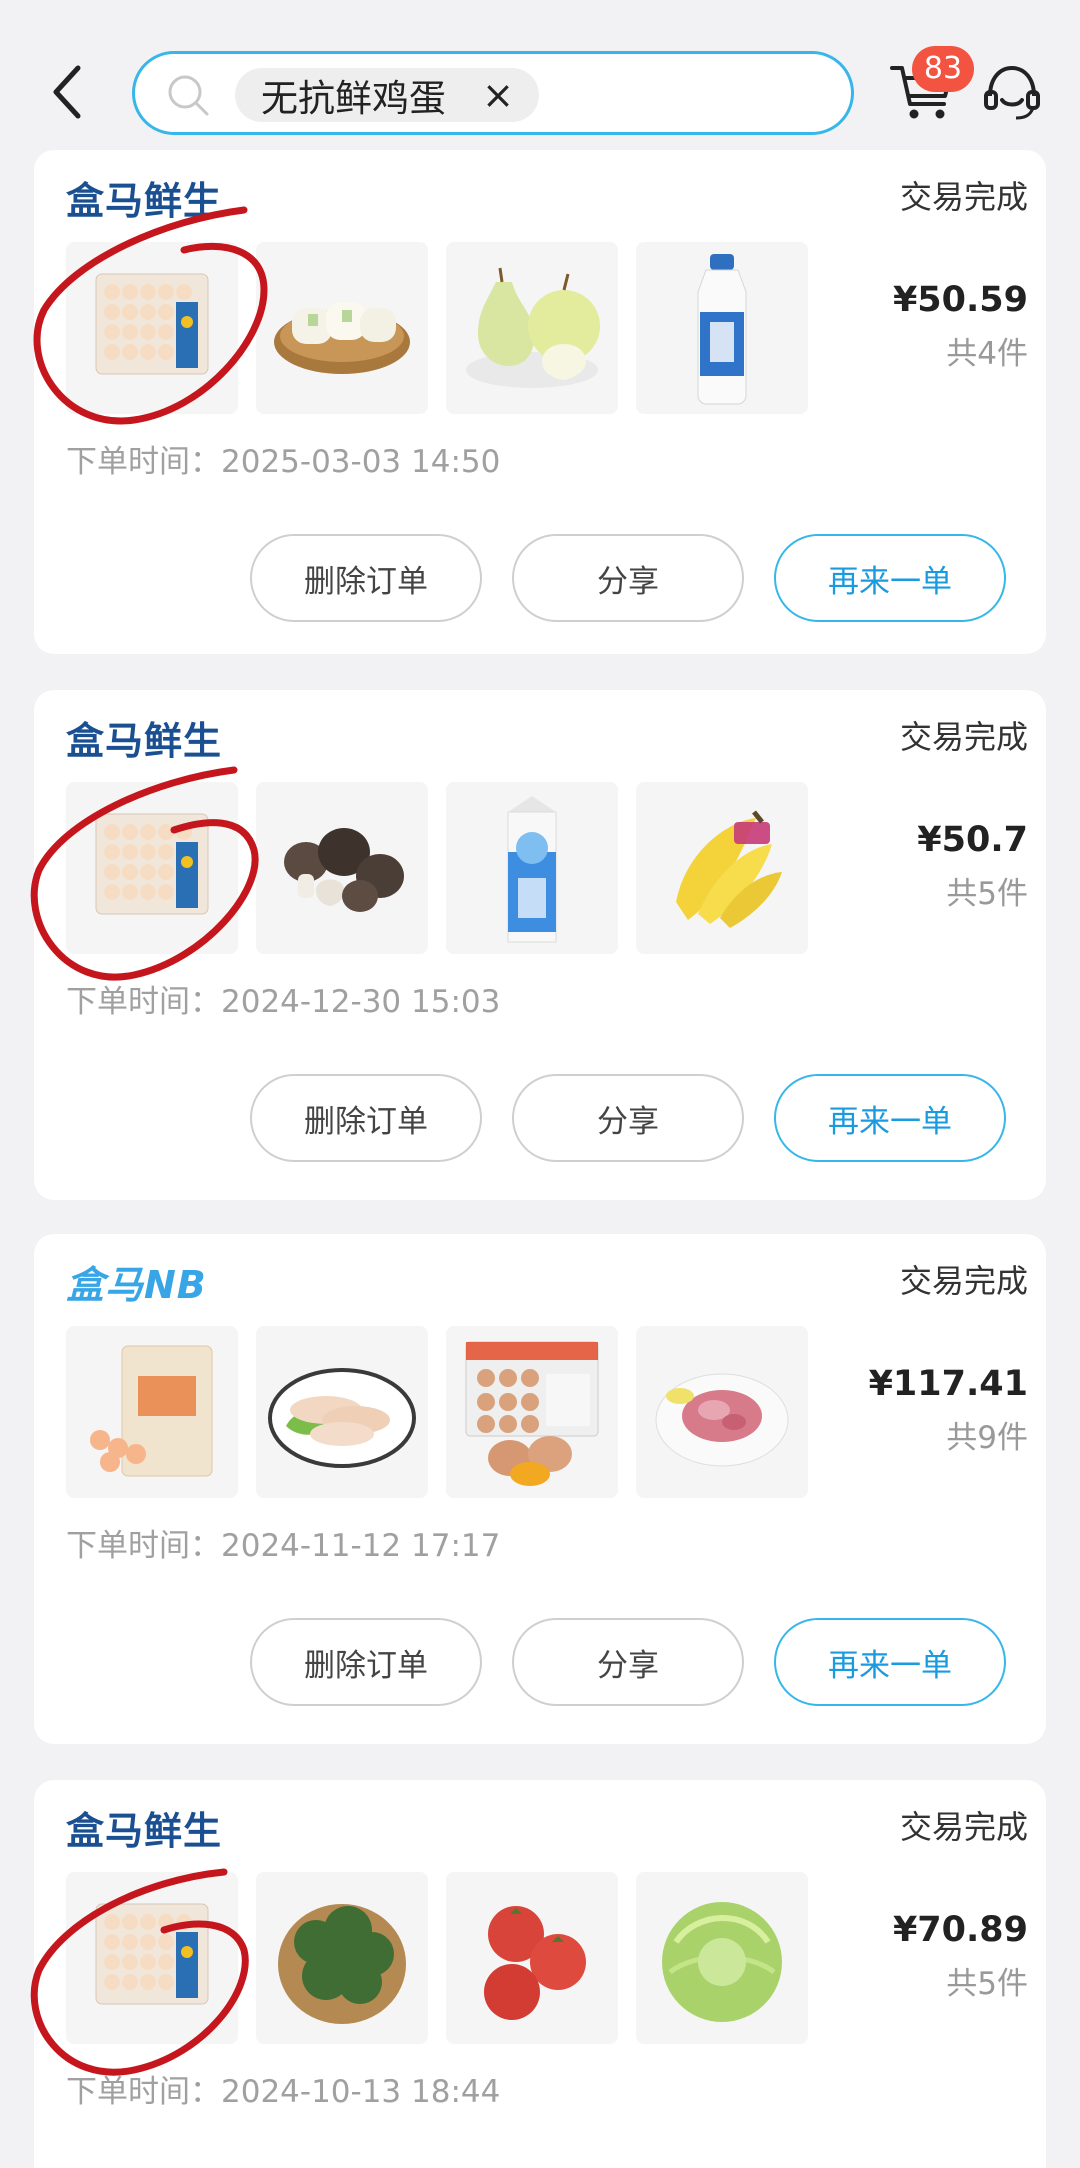 The height and width of the screenshot is (2168, 1080). I want to click on cart-count-badge: 83, so click(943, 69).